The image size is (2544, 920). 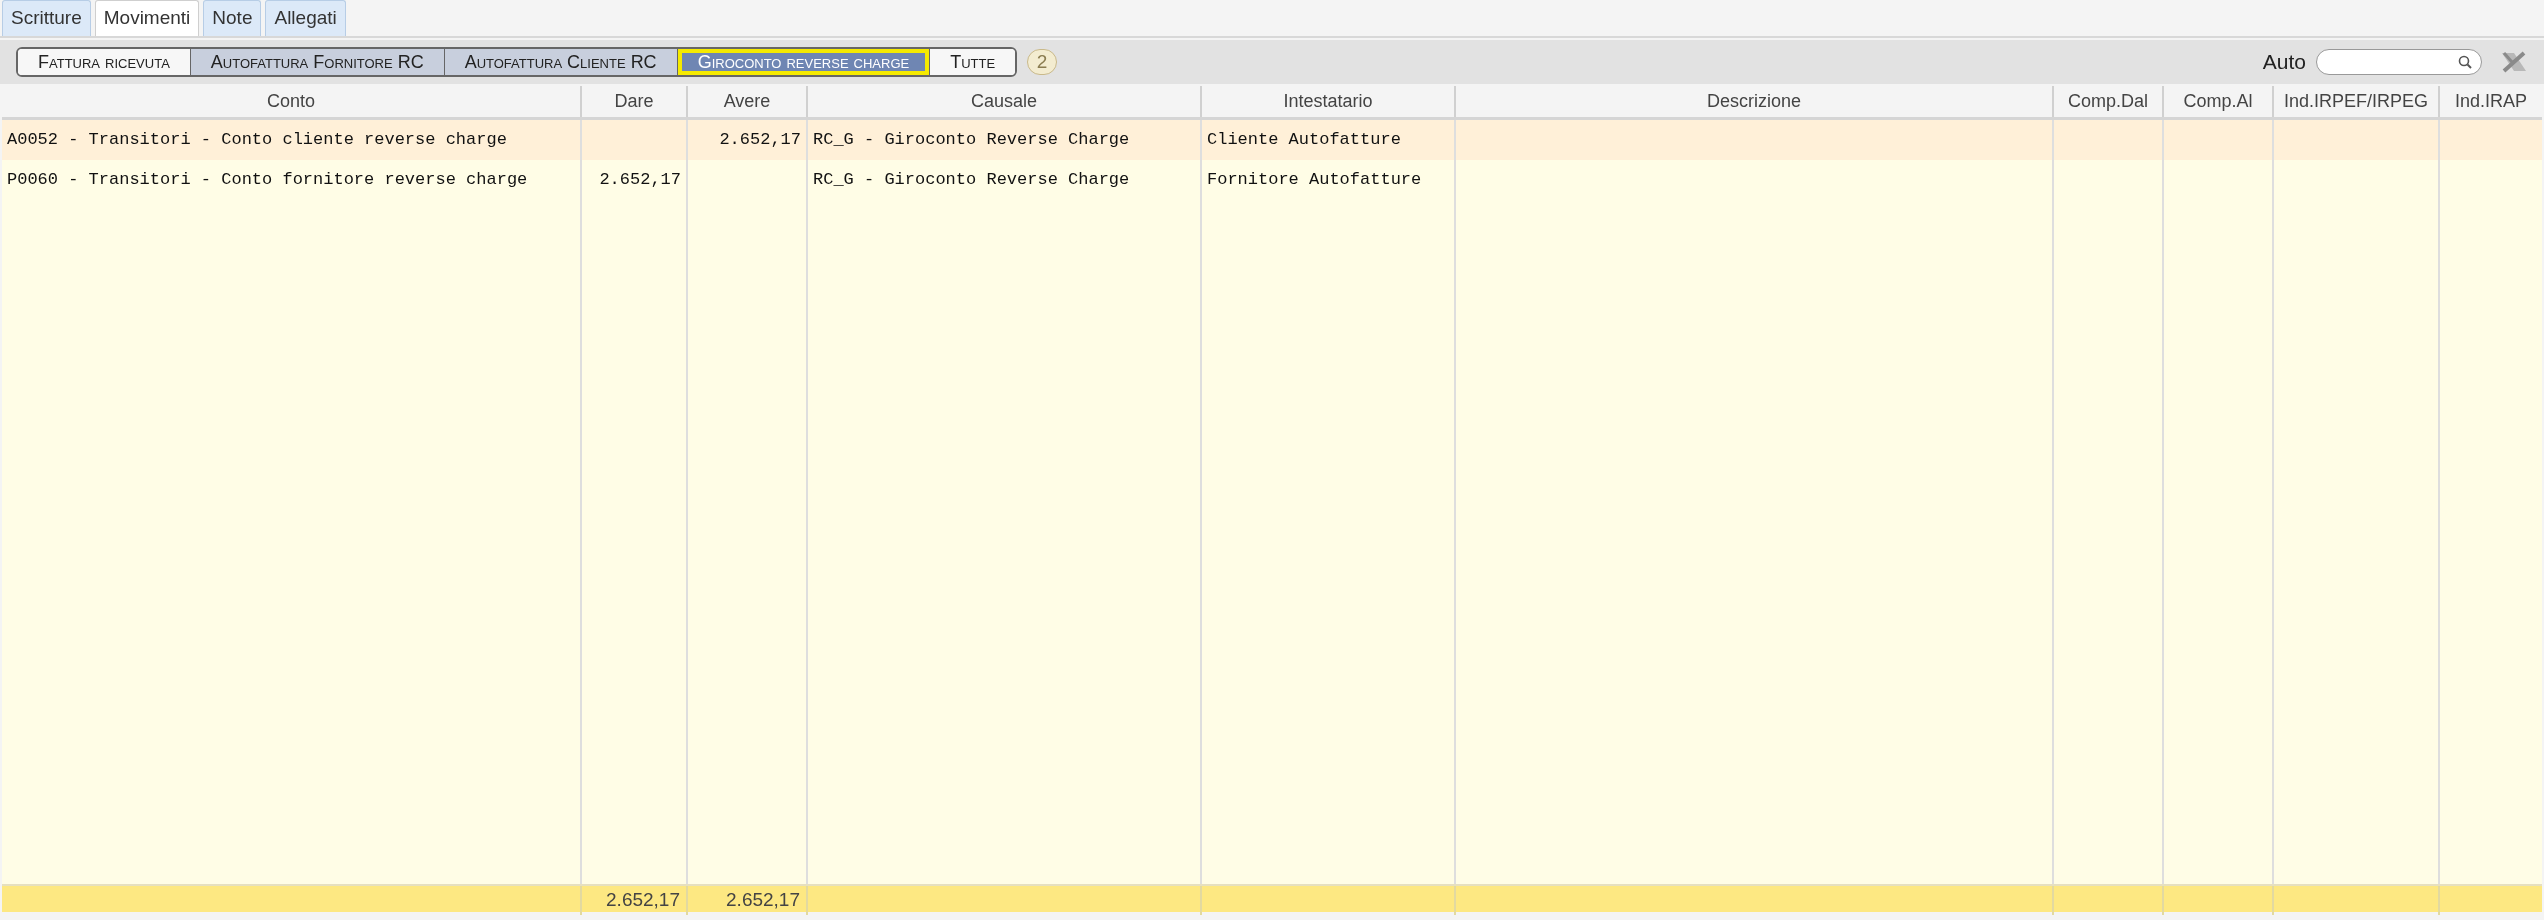 I want to click on column-header: Intestatario, so click(x=1328, y=101).